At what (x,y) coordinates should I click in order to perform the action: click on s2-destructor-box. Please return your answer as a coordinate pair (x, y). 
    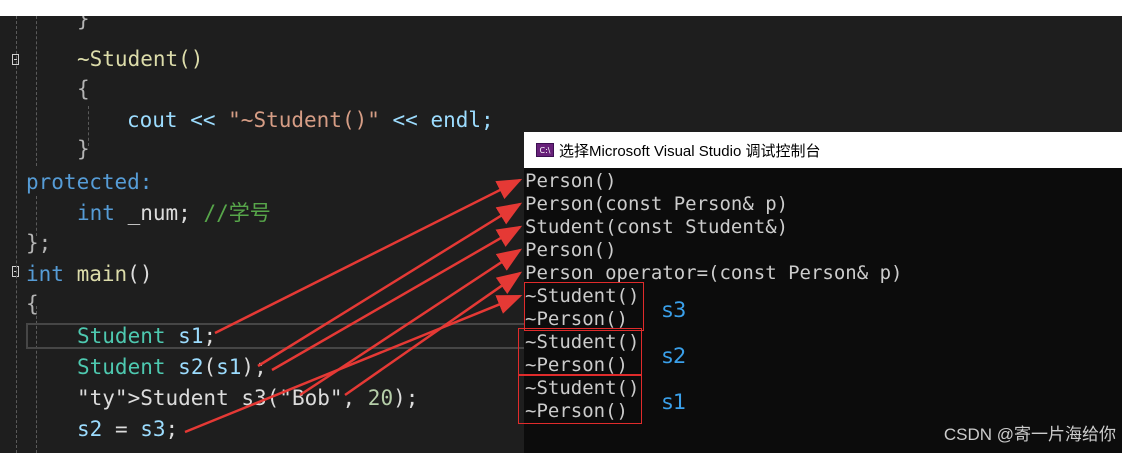
    Looking at the image, I should click on (580, 352).